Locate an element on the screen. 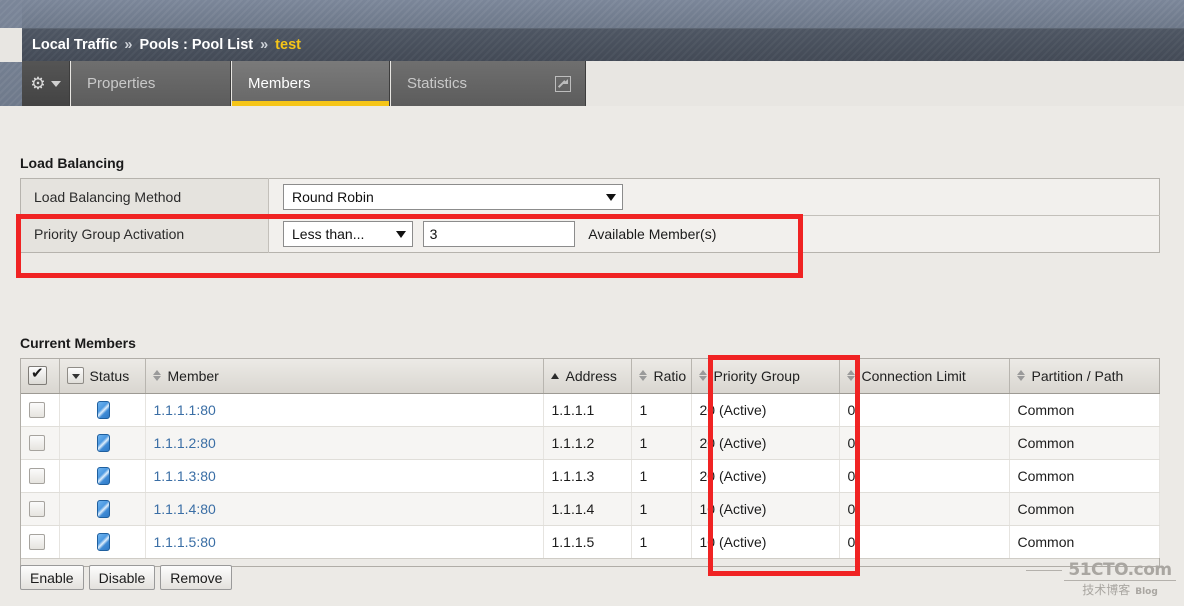 This screenshot has width=1184, height=606. tab-bar: ⚙ Properties Members Statistics is located at coordinates (603, 83).